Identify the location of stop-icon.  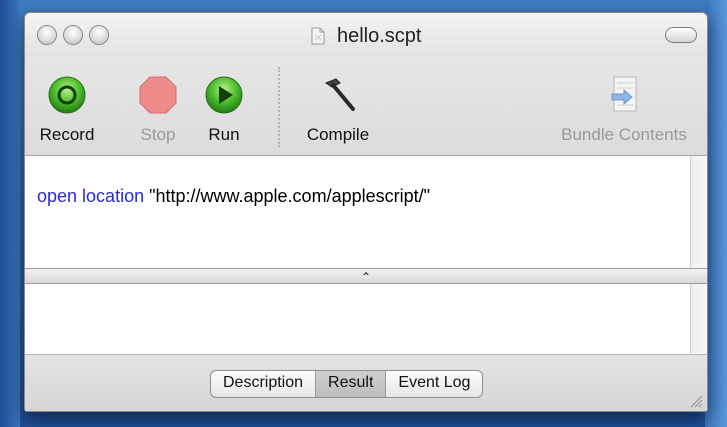
(158, 95).